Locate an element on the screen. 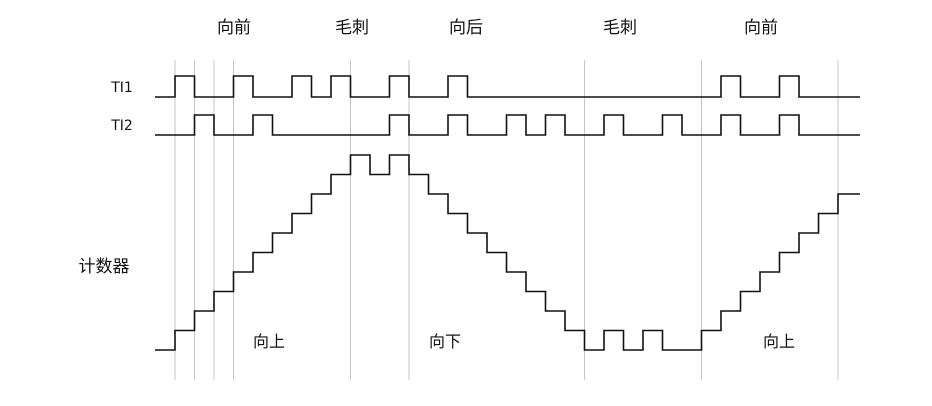 The width and height of the screenshot is (932, 406). signal-label-counter: 计数器 is located at coordinates (104, 267).